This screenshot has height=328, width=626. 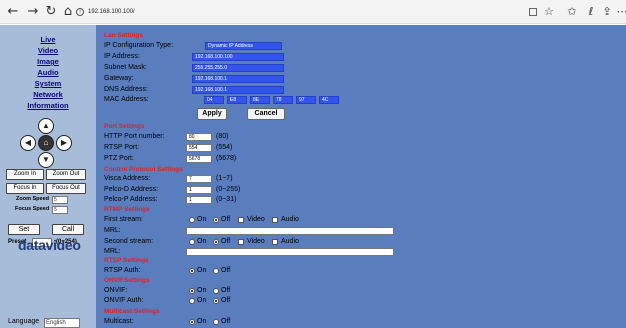 What do you see at coordinates (68, 229) in the screenshot?
I see `call-preset-button: Call` at bounding box center [68, 229].